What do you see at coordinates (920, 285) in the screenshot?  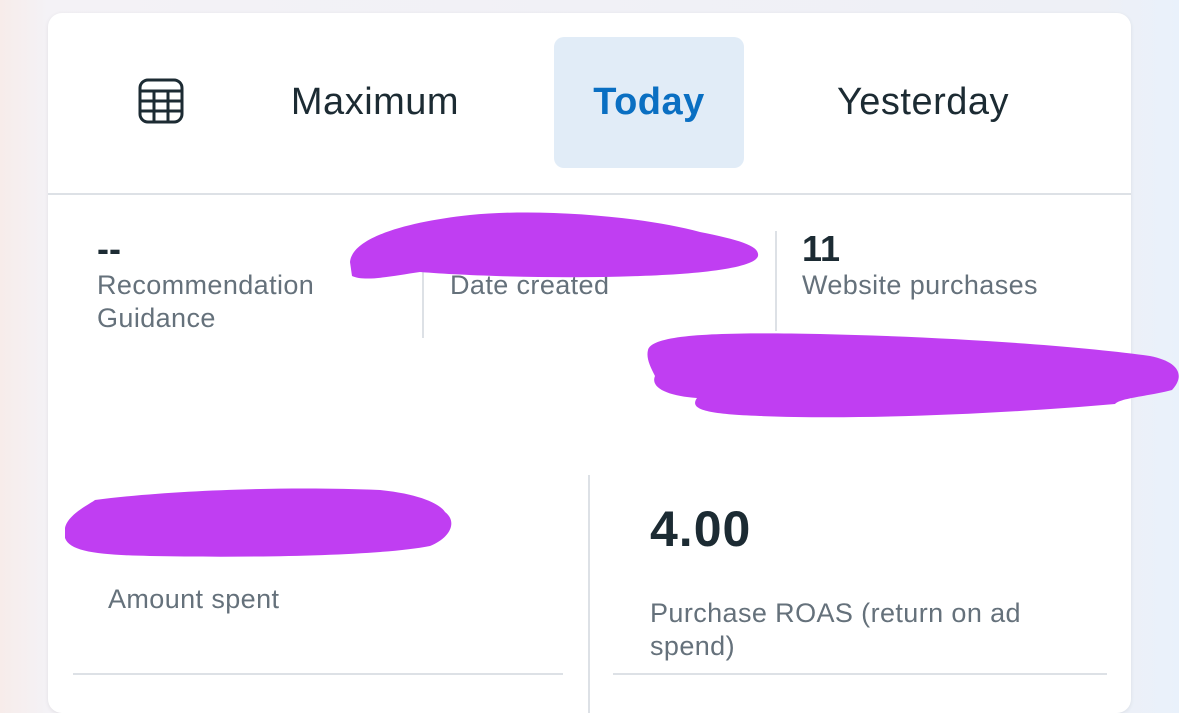 I see `website-purchases-label: Website purchases` at bounding box center [920, 285].